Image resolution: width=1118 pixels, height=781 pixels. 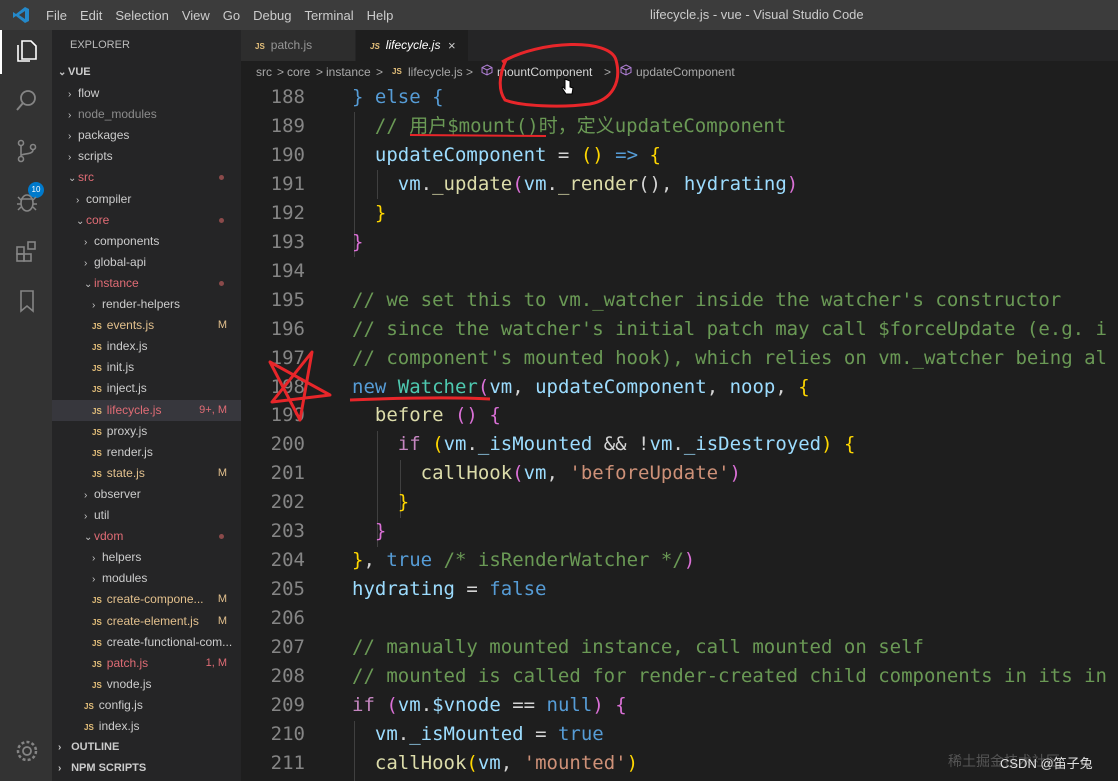 I want to click on file-create-compone-: JS create-compone... M, so click(x=146, y=599).